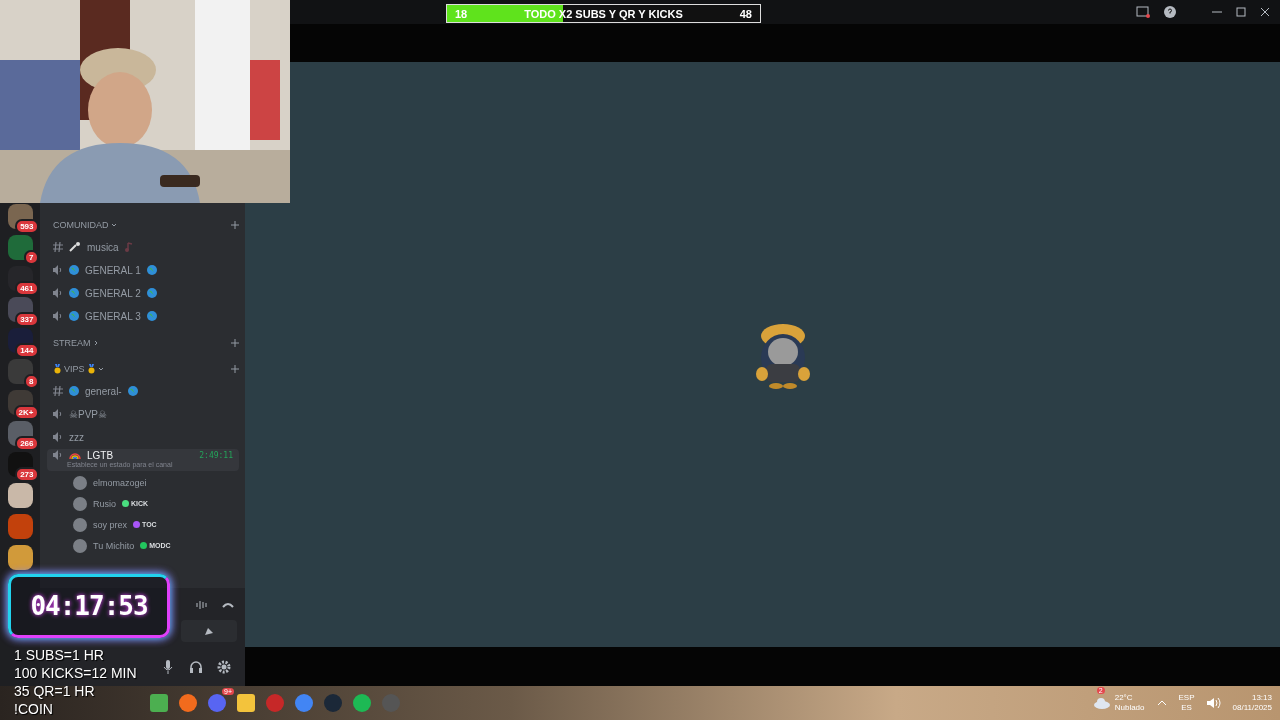  I want to click on goal-rule: 1 SUBS=1 HR, so click(59, 655).